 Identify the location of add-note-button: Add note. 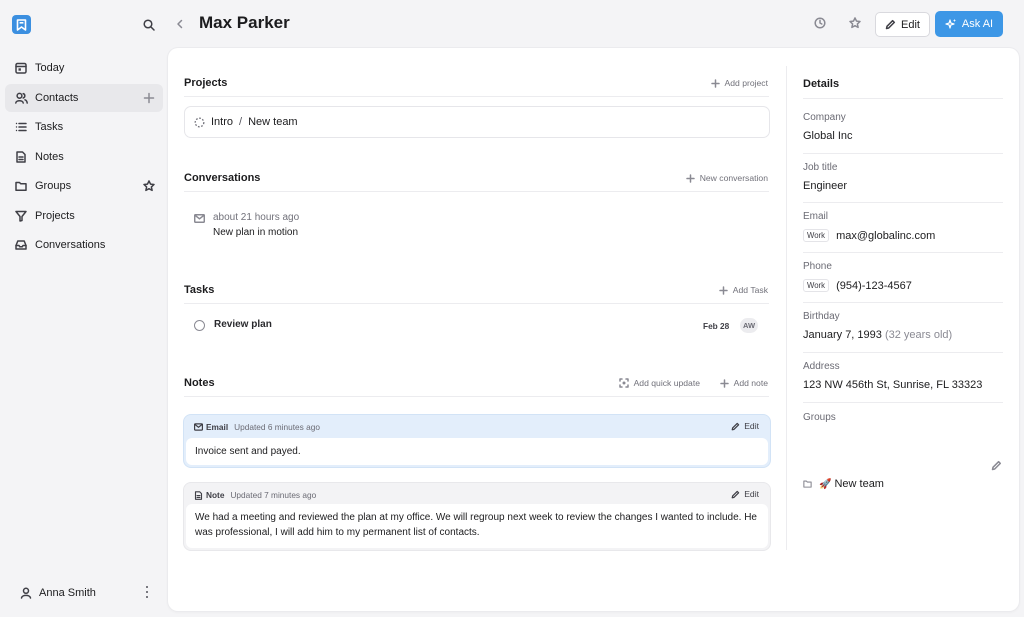
(743, 383).